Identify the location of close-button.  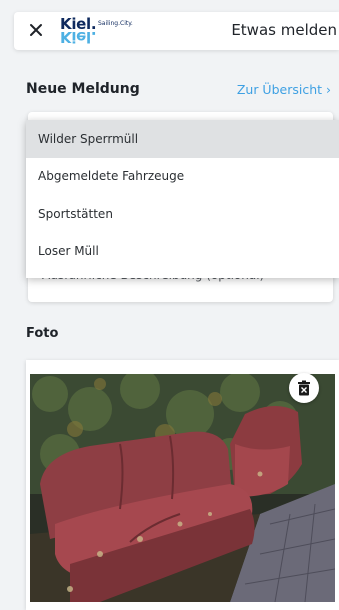
(36, 30).